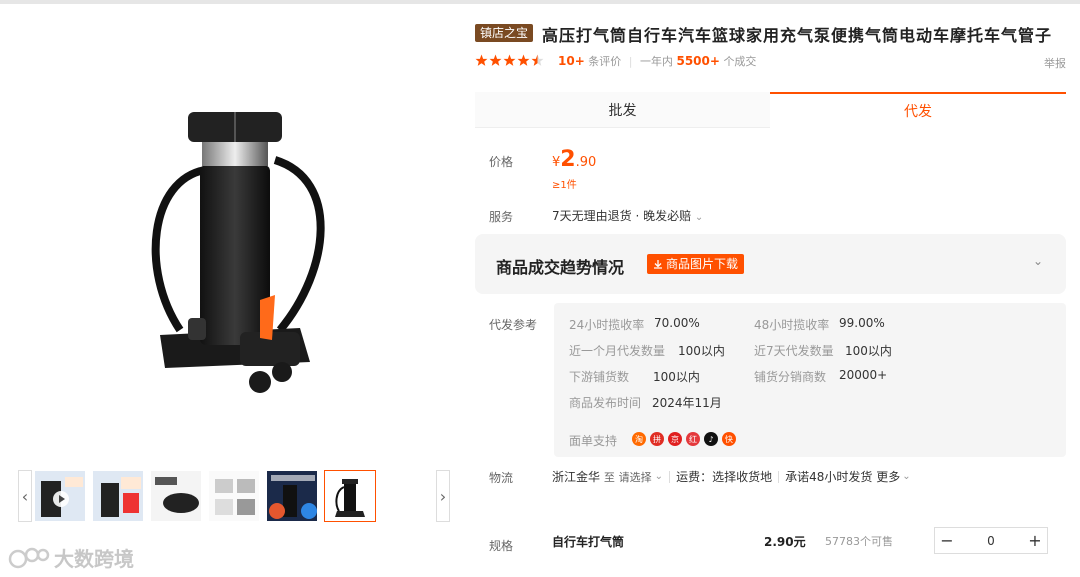 This screenshot has width=1080, height=577. What do you see at coordinates (607, 325) in the screenshot?
I see `stat-label: 24小时揽收率` at bounding box center [607, 325].